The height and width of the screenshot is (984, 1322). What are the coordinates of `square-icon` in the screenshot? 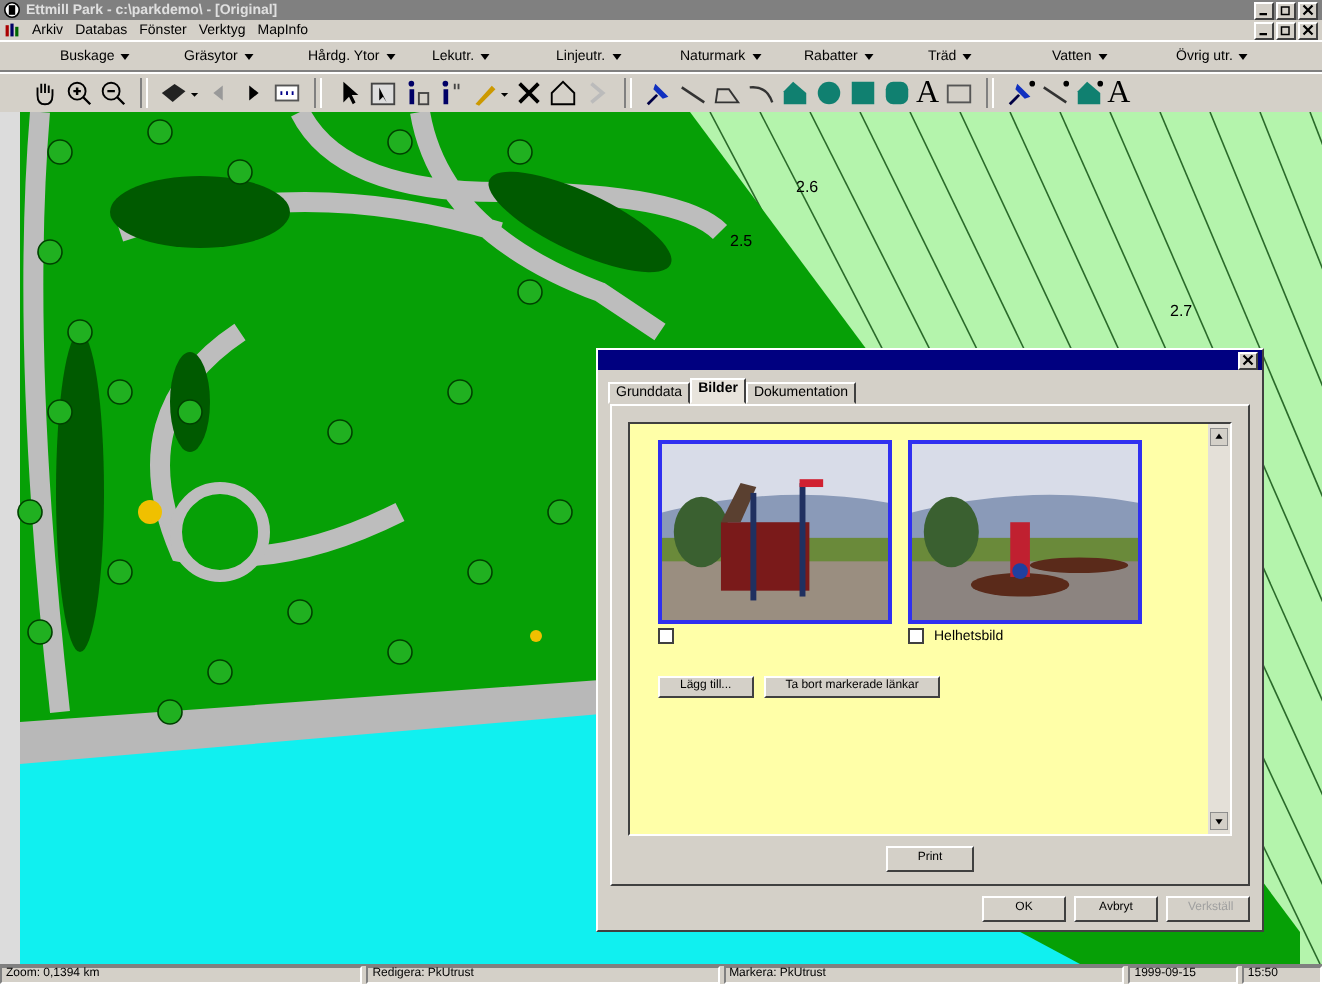 It's located at (863, 93).